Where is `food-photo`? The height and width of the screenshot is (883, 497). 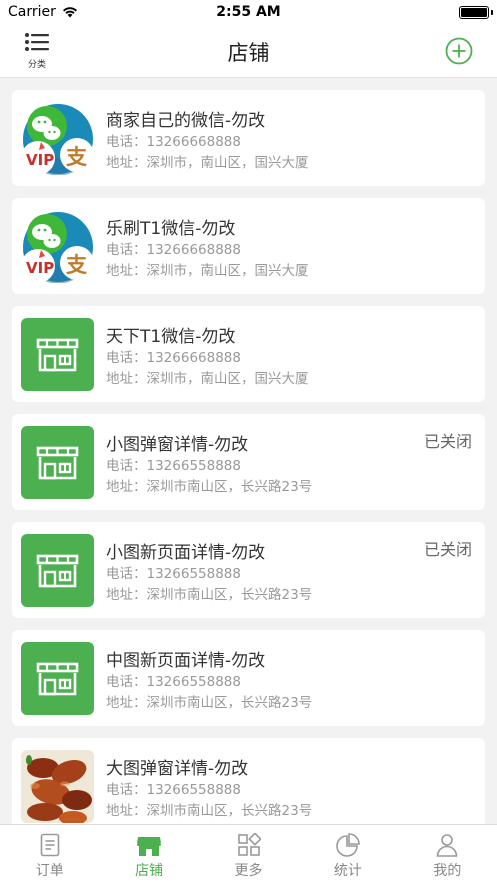
food-photo is located at coordinates (57, 786).